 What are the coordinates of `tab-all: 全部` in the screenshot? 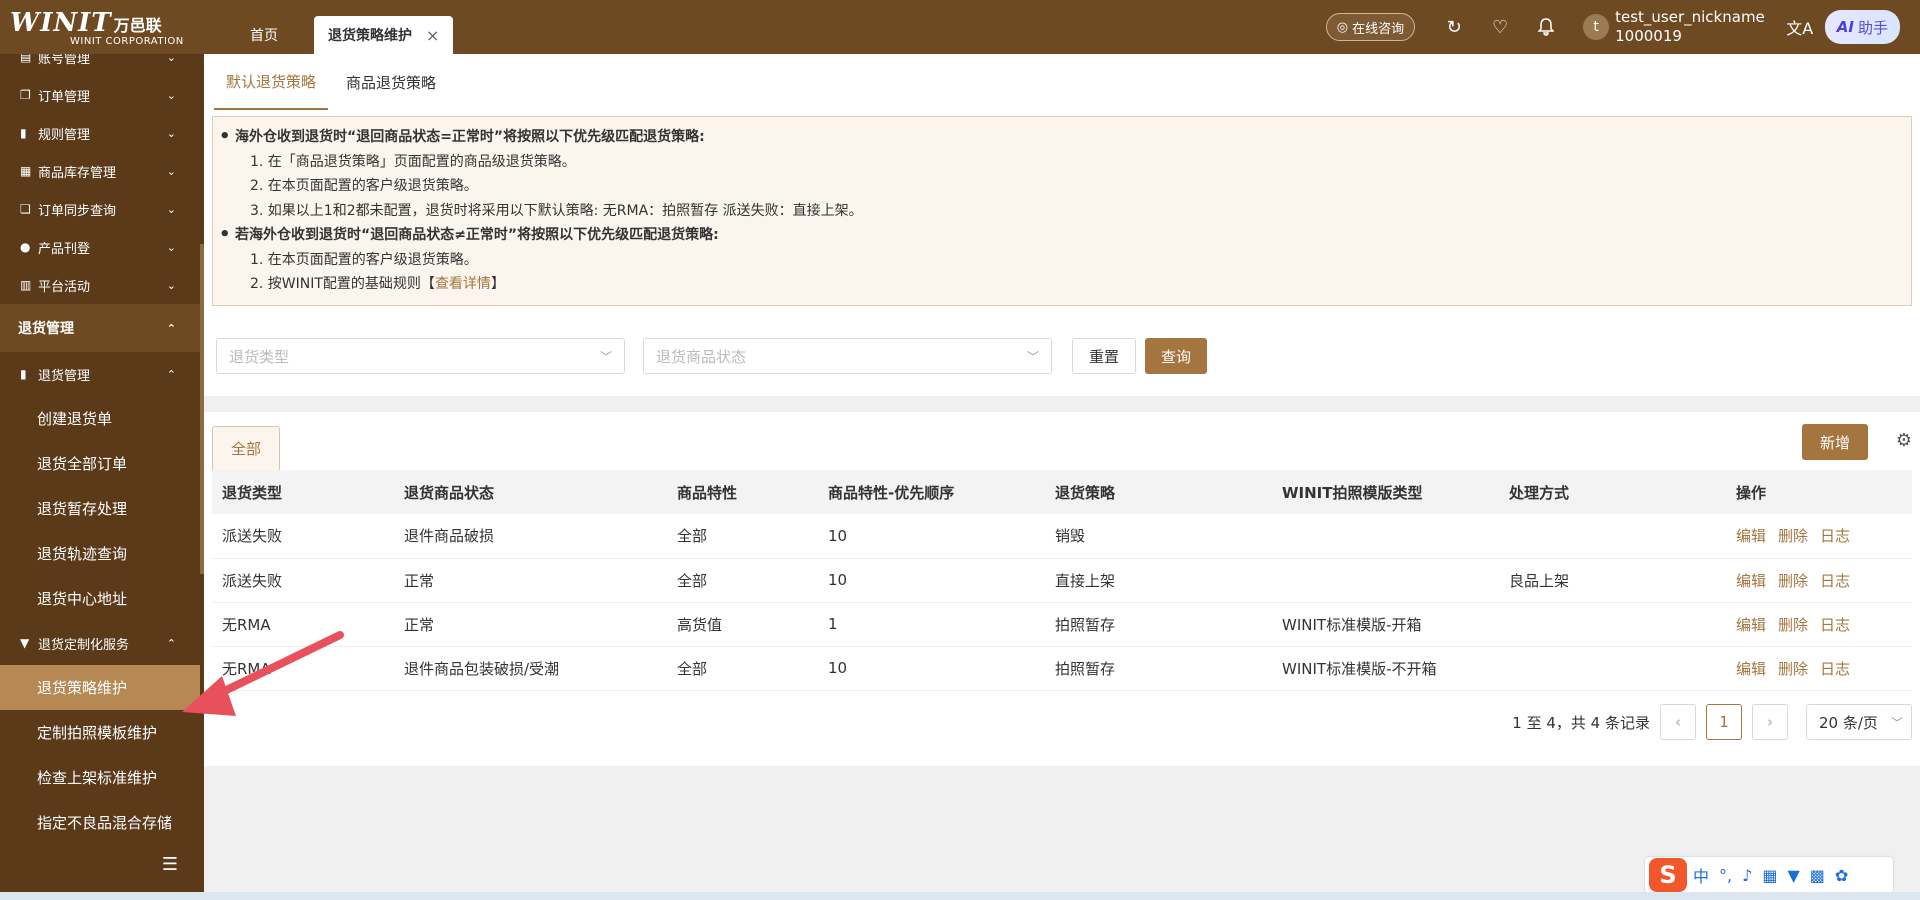 It's located at (246, 448).